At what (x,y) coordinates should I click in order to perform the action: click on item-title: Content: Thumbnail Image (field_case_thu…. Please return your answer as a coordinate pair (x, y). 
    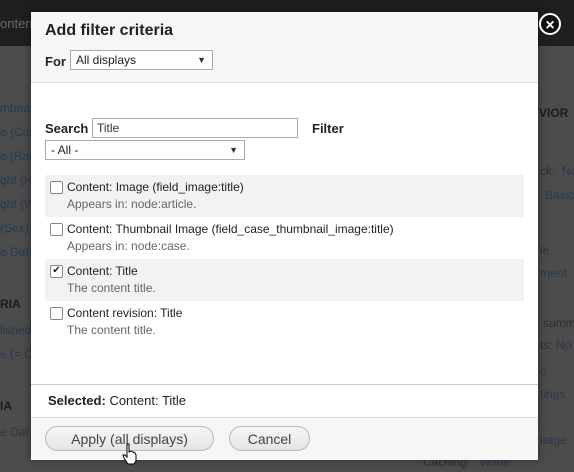
    Looking at the image, I should click on (230, 229).